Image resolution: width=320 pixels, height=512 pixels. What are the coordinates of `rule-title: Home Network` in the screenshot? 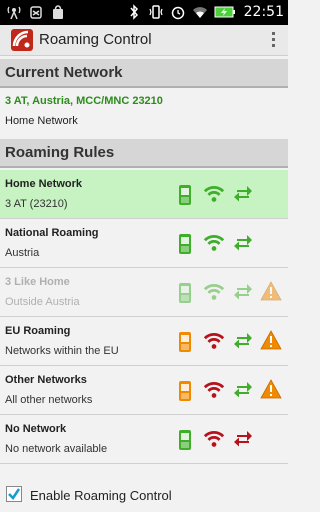 It's located at (44, 184).